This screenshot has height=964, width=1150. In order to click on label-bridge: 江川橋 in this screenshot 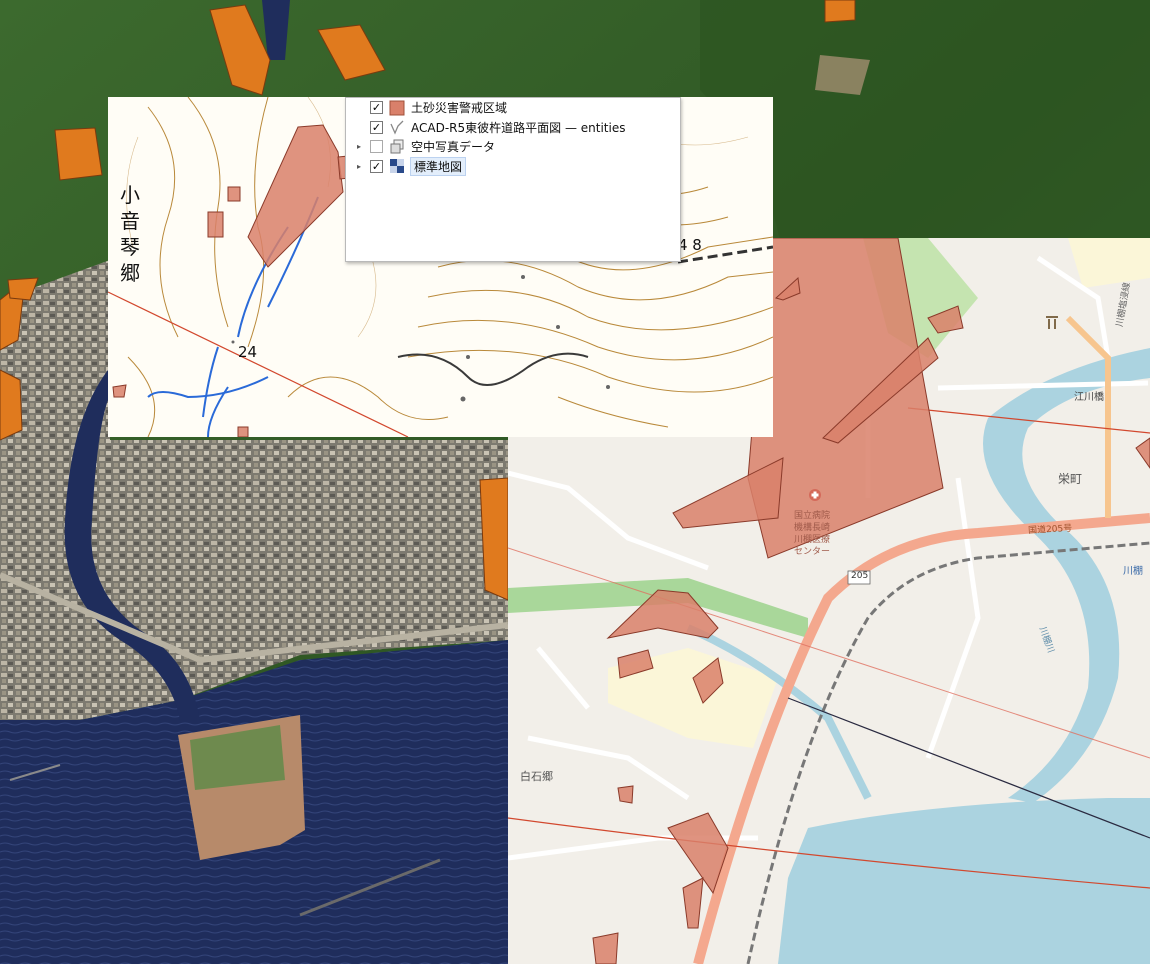, I will do `click(1089, 397)`.